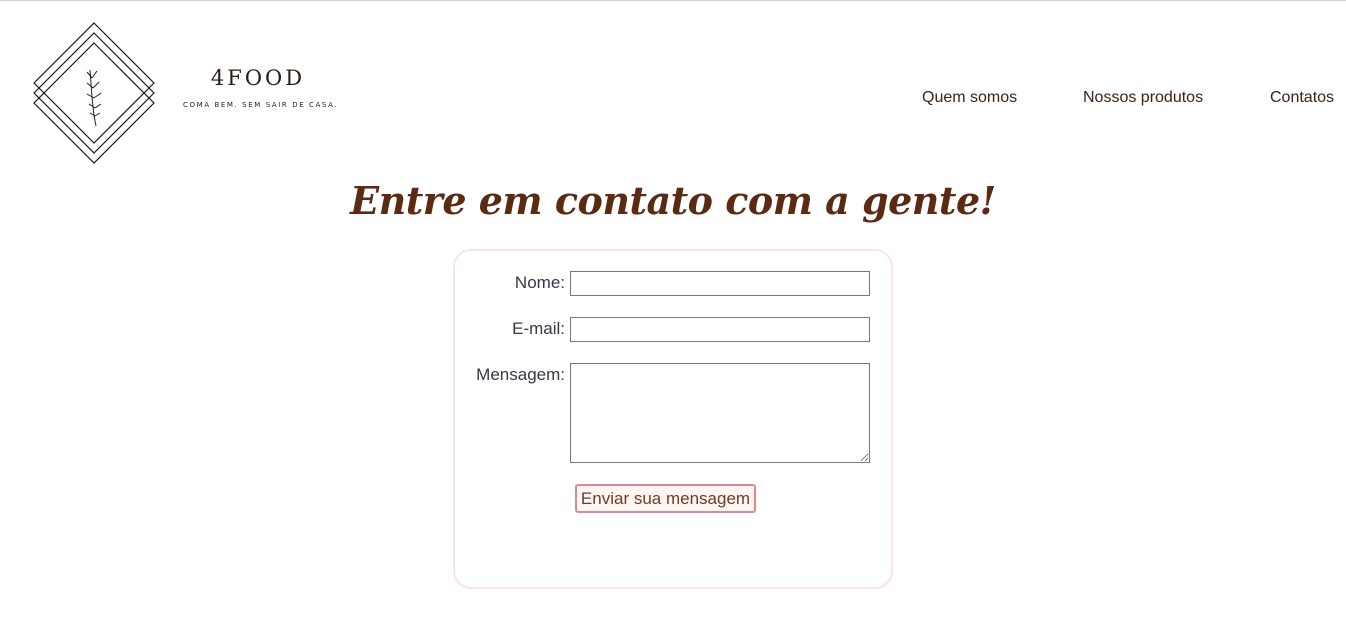 This screenshot has width=1346, height=623. What do you see at coordinates (720, 413) in the screenshot?
I see `message-textarea` at bounding box center [720, 413].